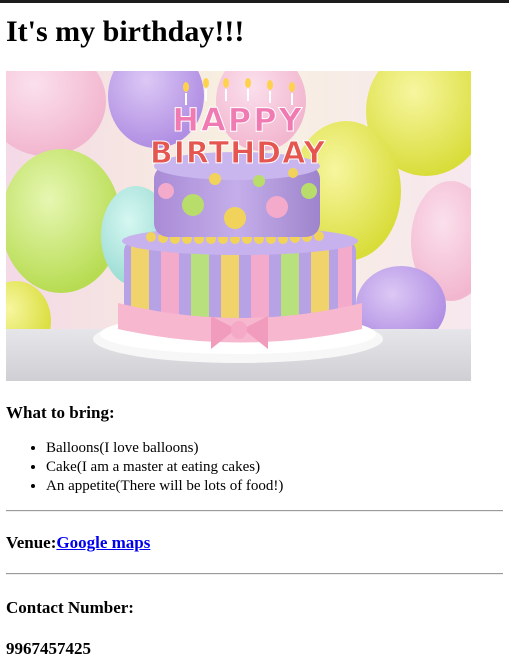 This screenshot has height=662, width=509. I want to click on contact-number-label: Contact Number:, so click(70, 607).